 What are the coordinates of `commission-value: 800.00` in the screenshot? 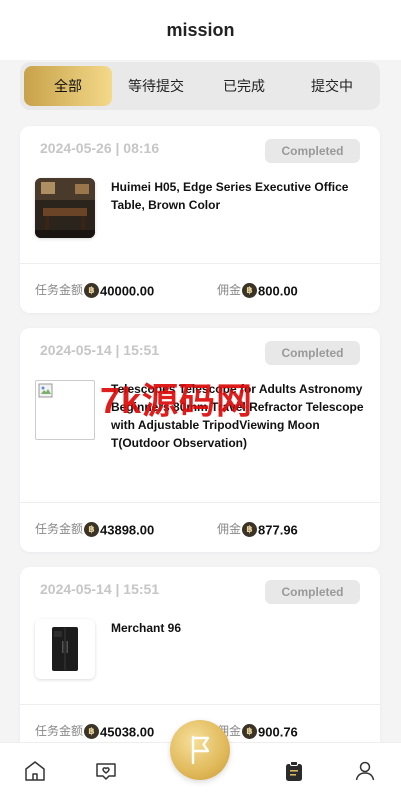 It's located at (278, 291).